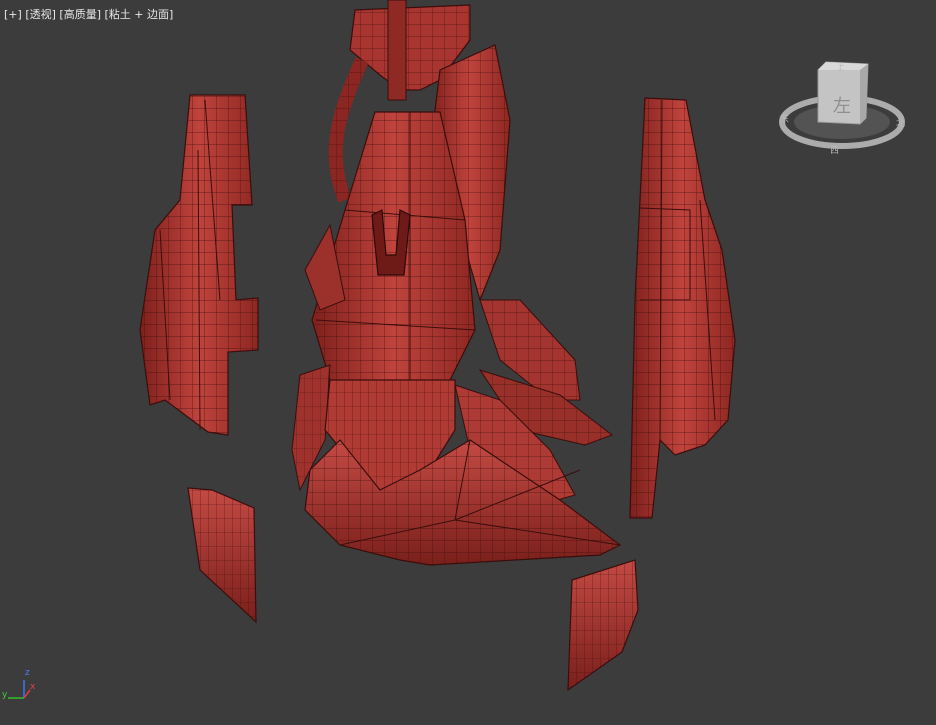 The height and width of the screenshot is (725, 936). Describe the element at coordinates (840, 66) in the screenshot. I see `viewcube-compass-back: 上` at that location.